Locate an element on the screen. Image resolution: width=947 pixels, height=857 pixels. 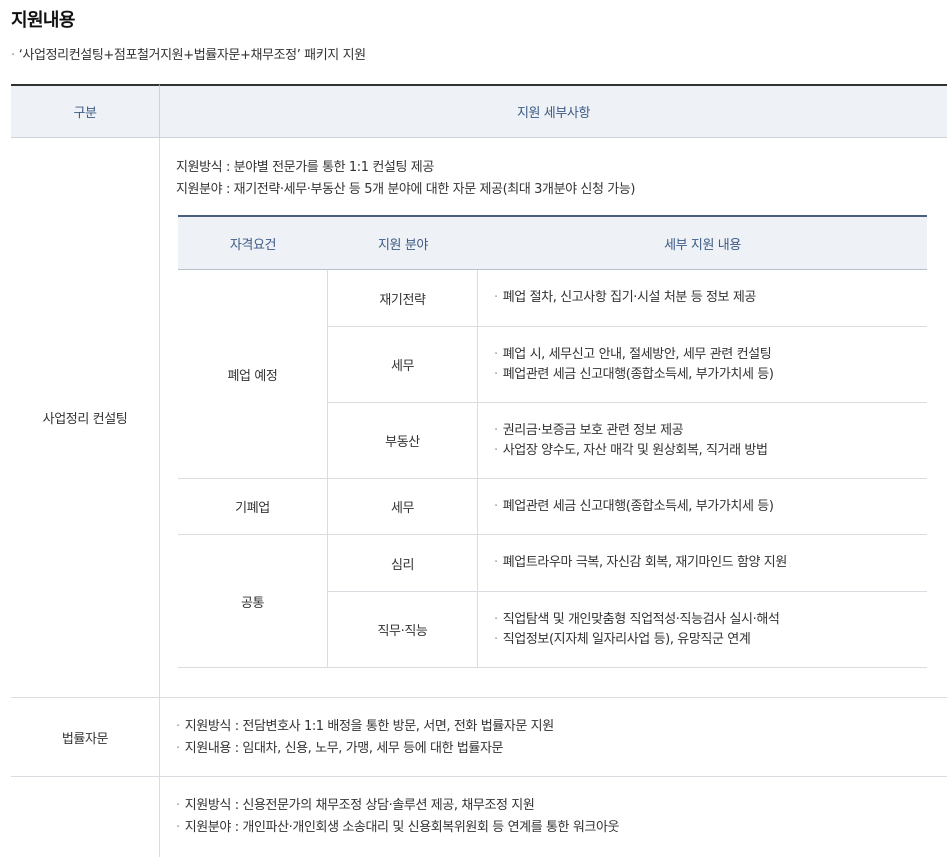
section-label-consulting: 사업정리 컨설팅 is located at coordinates (85, 417).